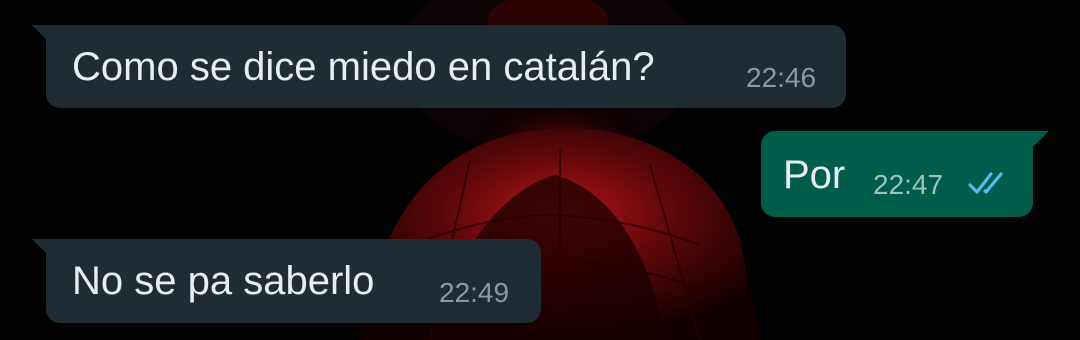 This screenshot has width=1080, height=340. I want to click on message-timestamp: 22:49, so click(474, 292).